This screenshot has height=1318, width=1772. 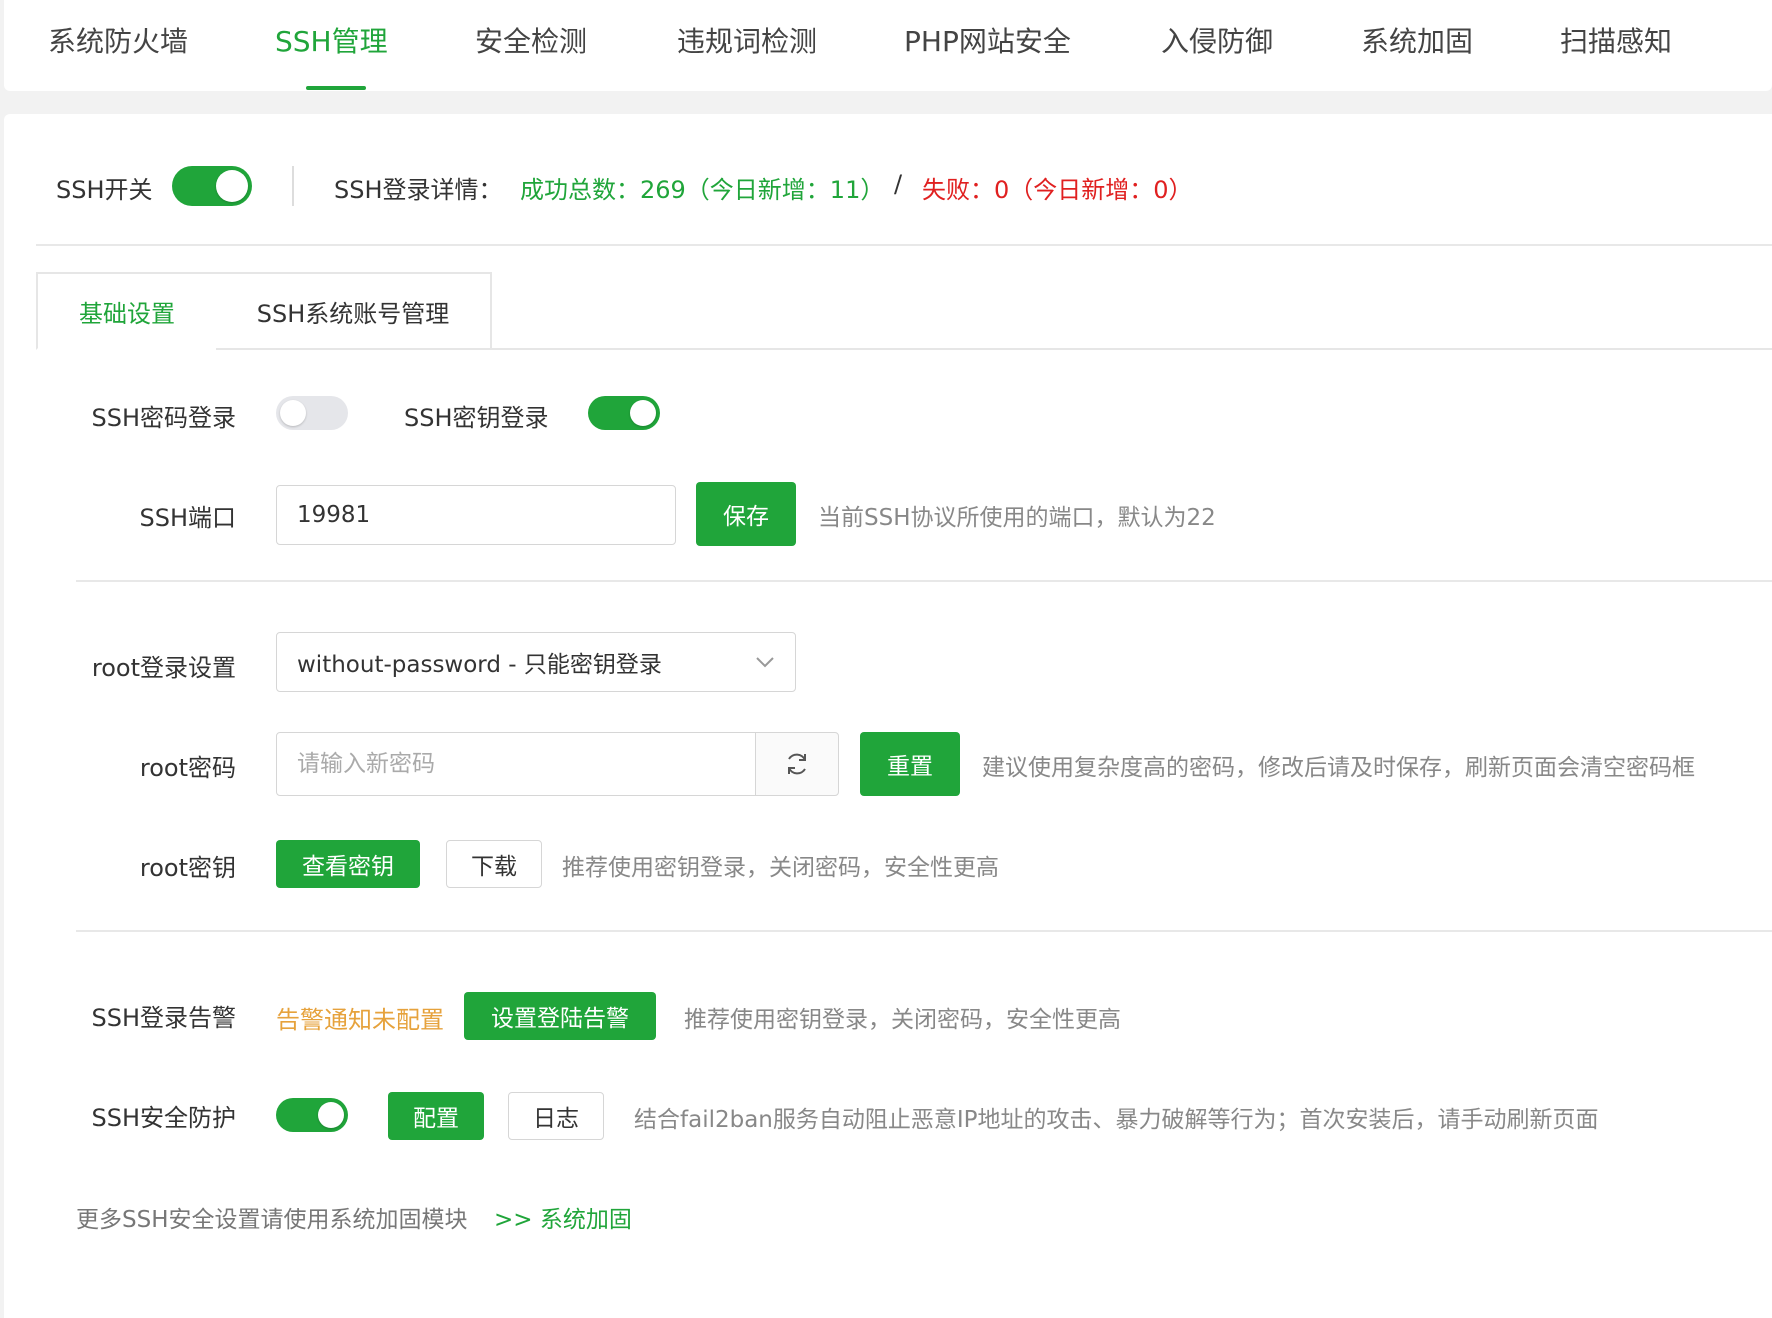 What do you see at coordinates (780, 868) in the screenshot?
I see `root-key-hint: 推荐使用密钥登录，关闭密码，安全性更高` at bounding box center [780, 868].